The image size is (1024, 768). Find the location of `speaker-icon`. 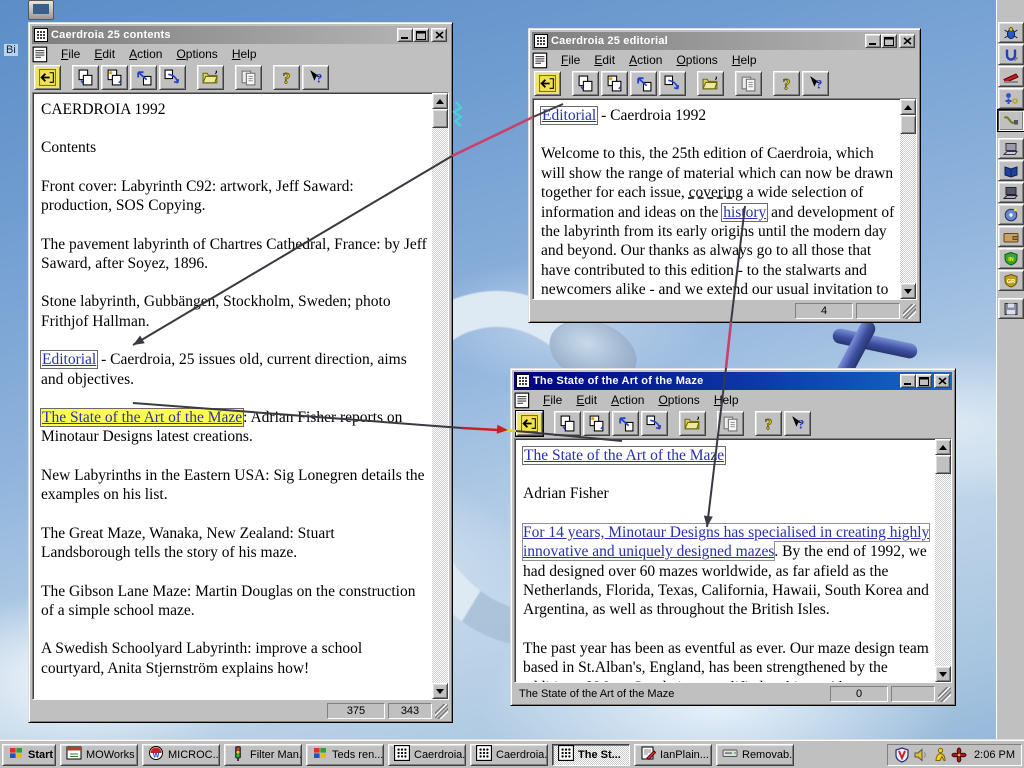

speaker-icon is located at coordinates (921, 755).